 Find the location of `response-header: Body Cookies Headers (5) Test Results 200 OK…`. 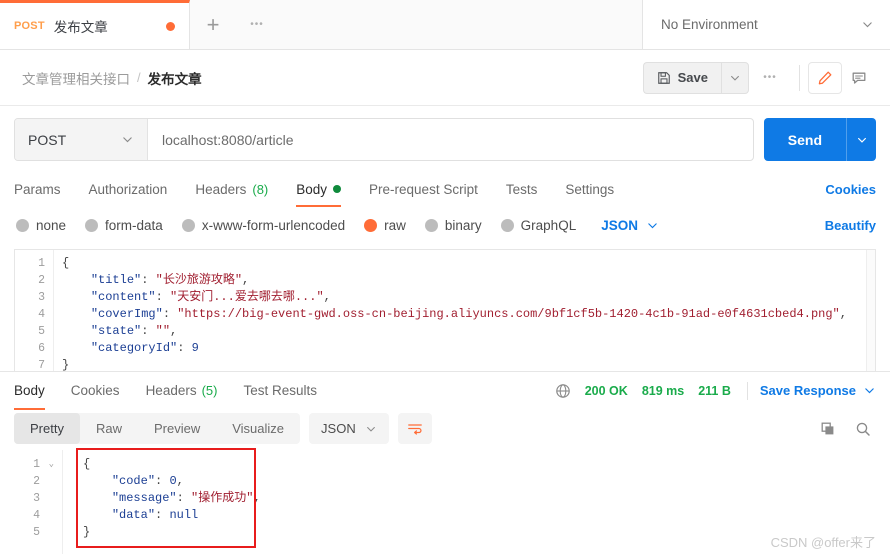

response-header: Body Cookies Headers (5) Test Results 200 OK… is located at coordinates (445, 390).